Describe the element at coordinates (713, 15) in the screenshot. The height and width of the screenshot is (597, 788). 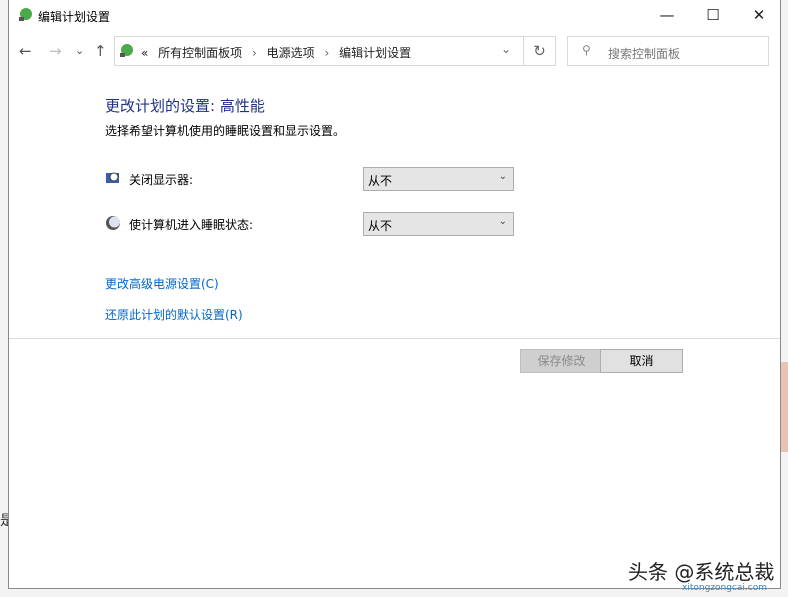
I see `maximize-button: ☐` at that location.